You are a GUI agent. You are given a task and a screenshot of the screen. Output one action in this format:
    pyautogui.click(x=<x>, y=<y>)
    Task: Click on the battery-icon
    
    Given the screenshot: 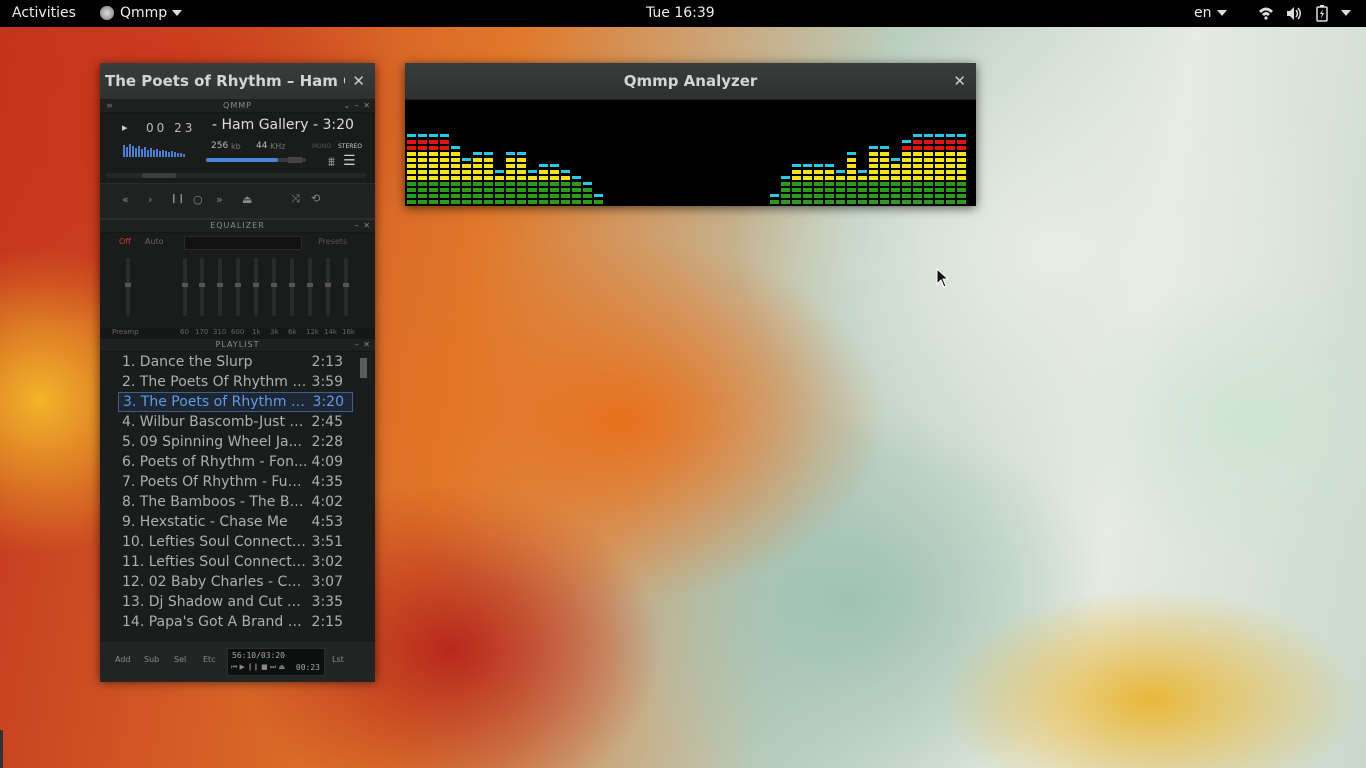 What is the action you would take?
    pyautogui.click(x=1322, y=13)
    